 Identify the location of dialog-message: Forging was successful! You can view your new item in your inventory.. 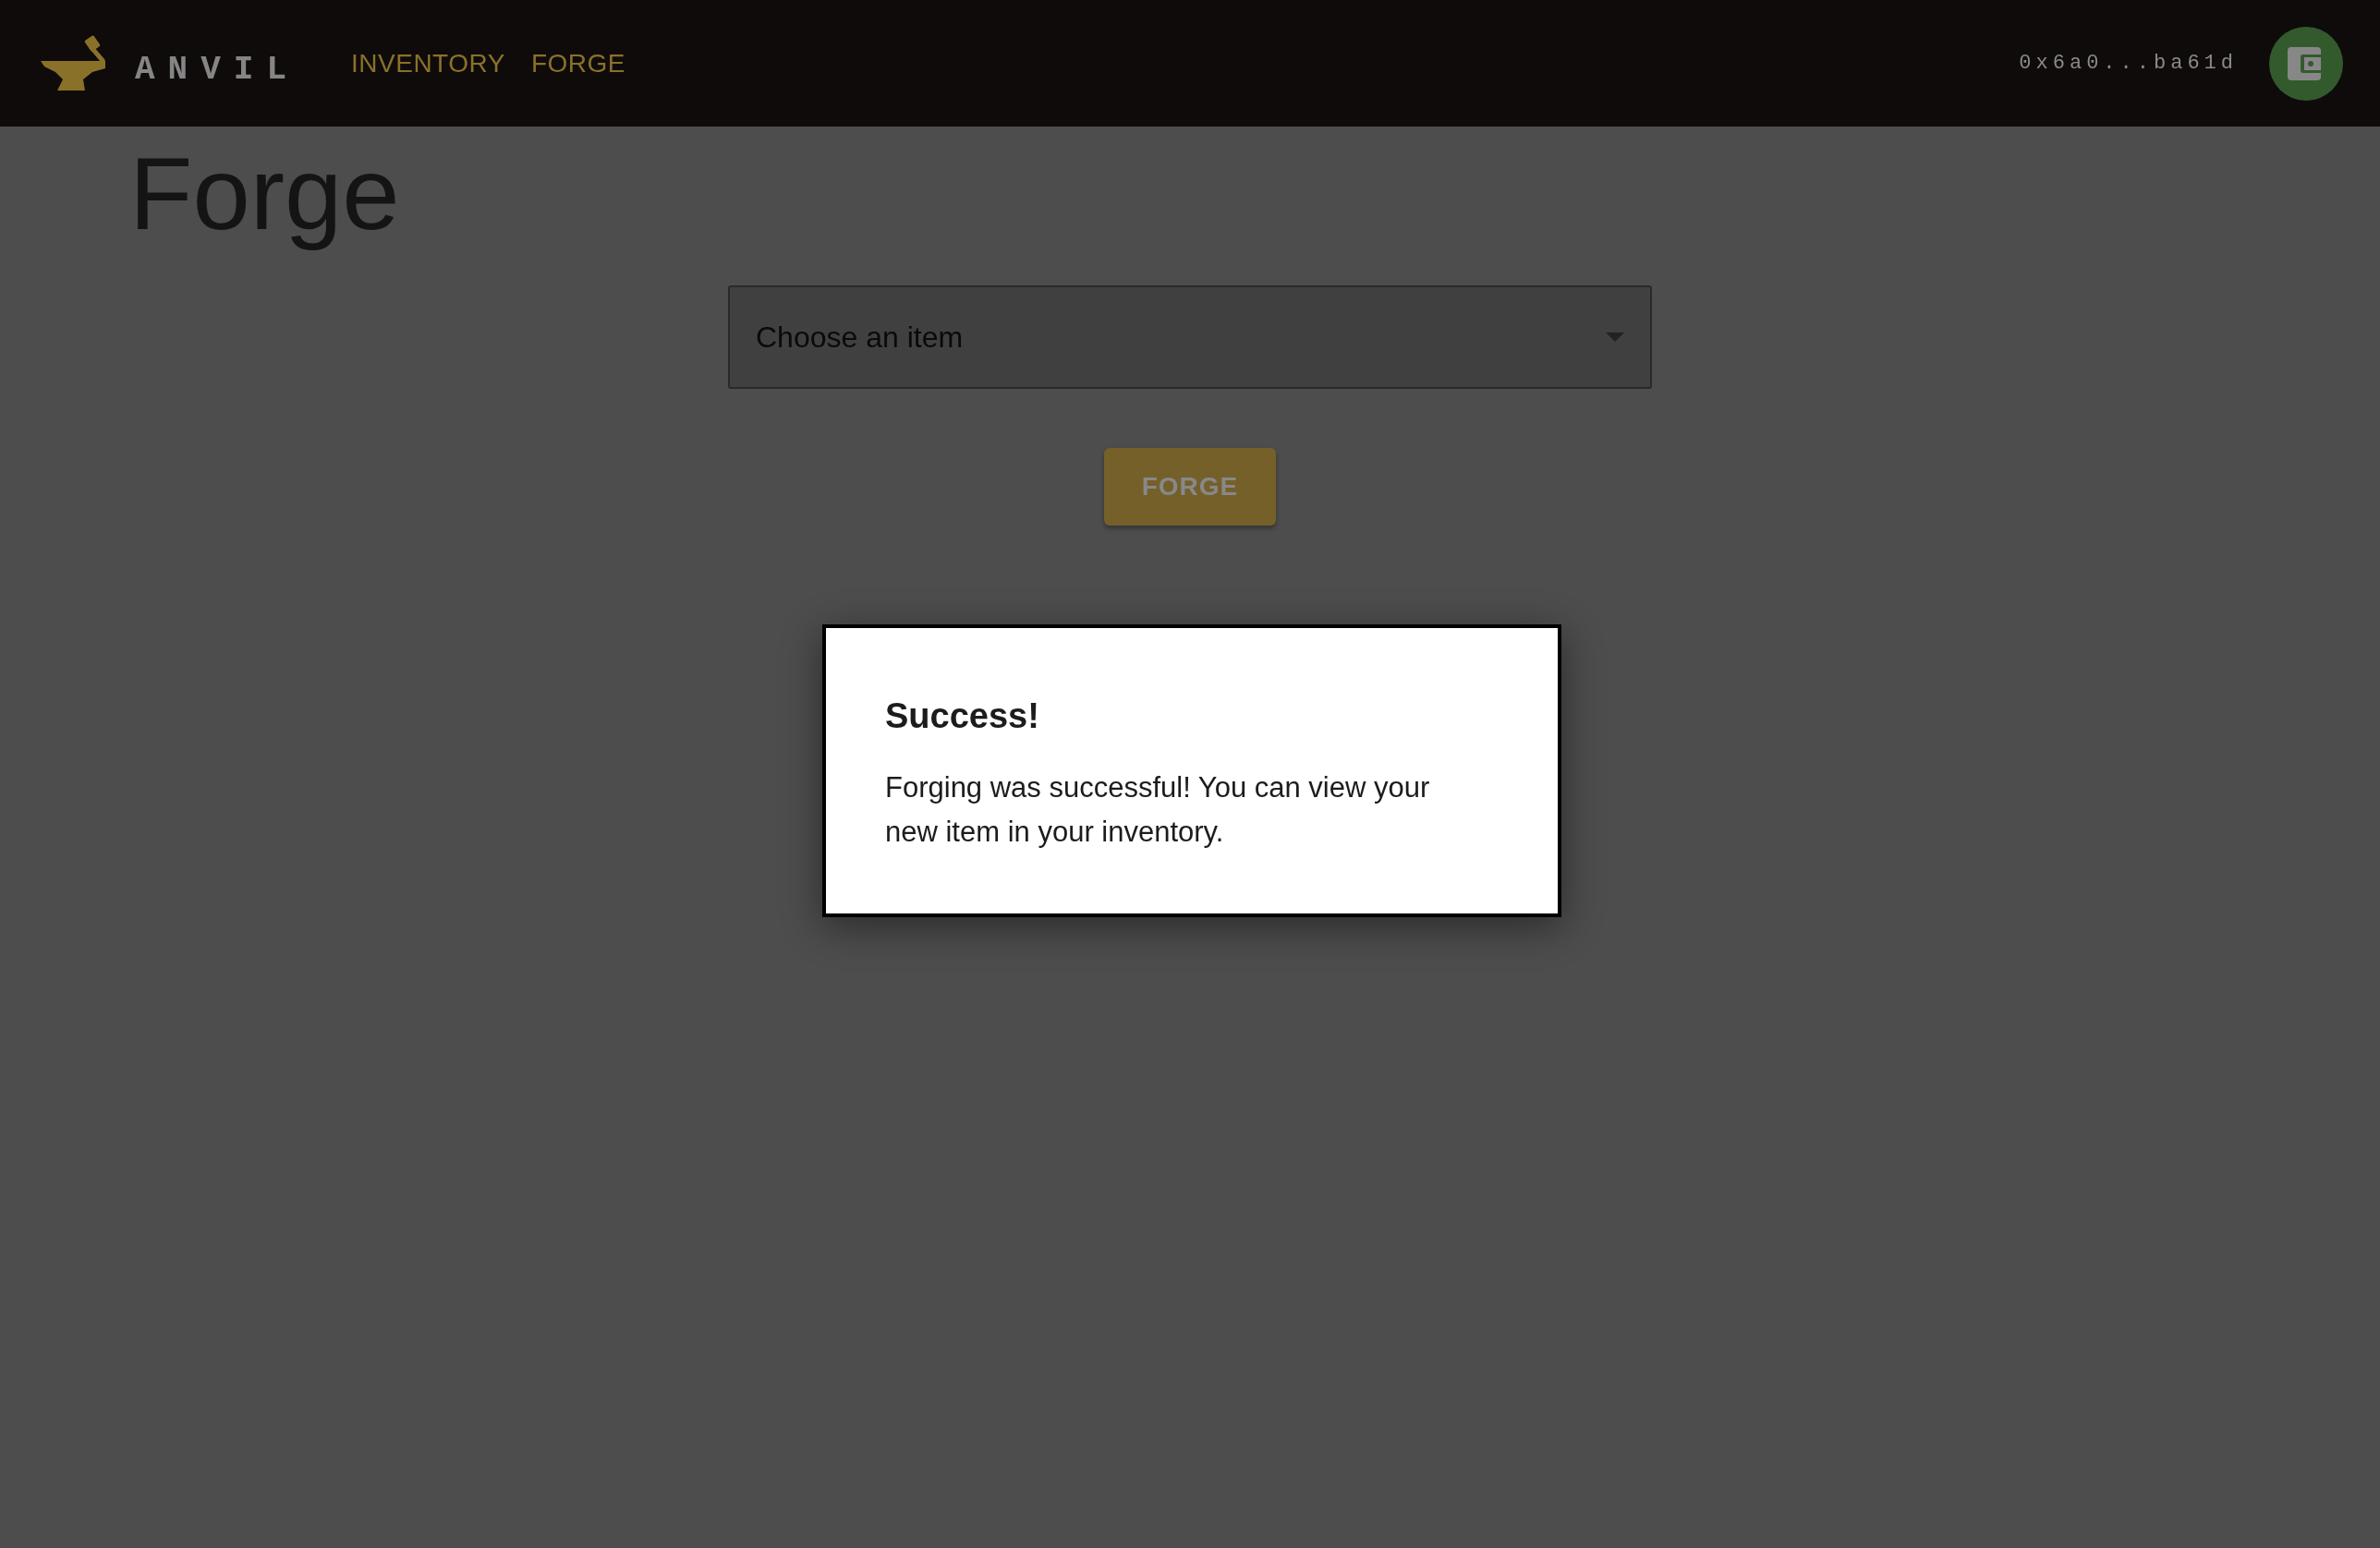
(1158, 810).